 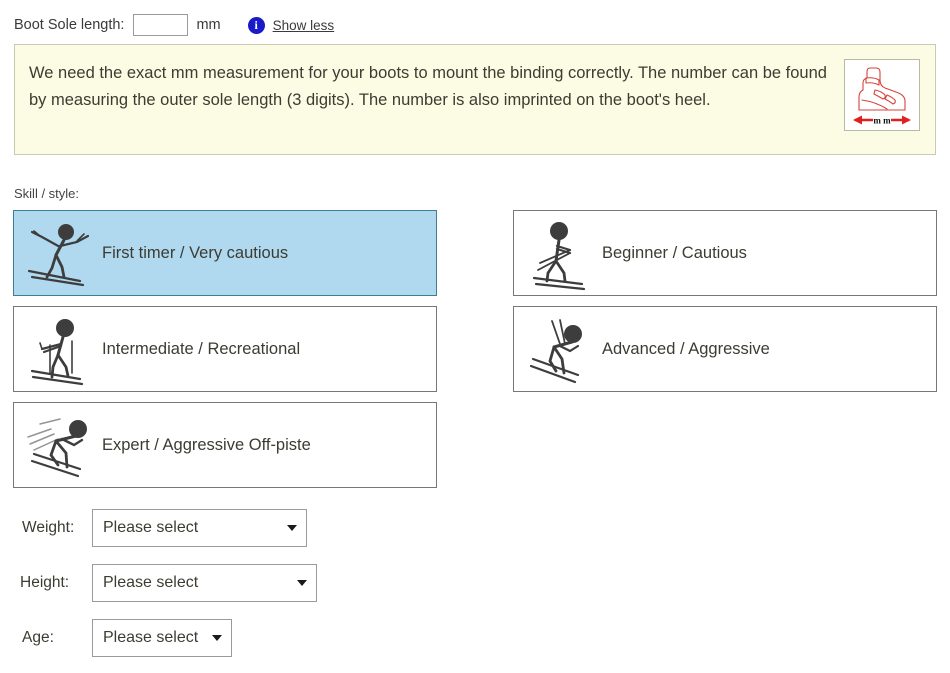 What do you see at coordinates (199, 528) in the screenshot?
I see `weight-select: Please select` at bounding box center [199, 528].